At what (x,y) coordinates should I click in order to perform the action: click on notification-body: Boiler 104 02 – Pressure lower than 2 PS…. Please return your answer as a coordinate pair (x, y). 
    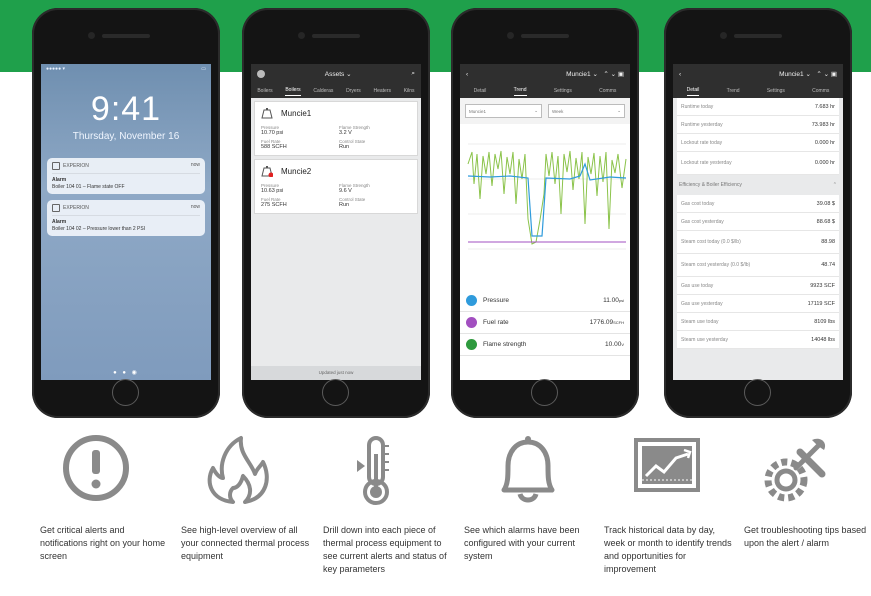
    Looking at the image, I should click on (99, 229).